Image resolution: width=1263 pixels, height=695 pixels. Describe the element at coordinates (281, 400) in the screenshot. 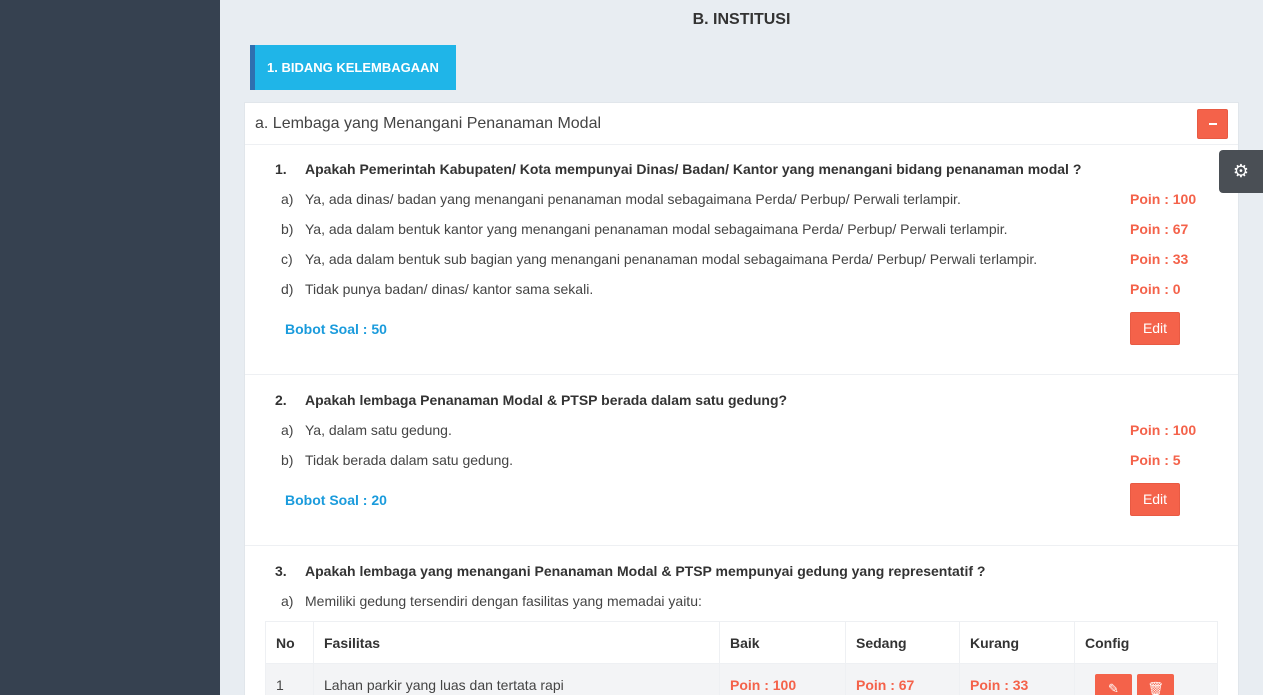

I see `question-number: 2.` at that location.